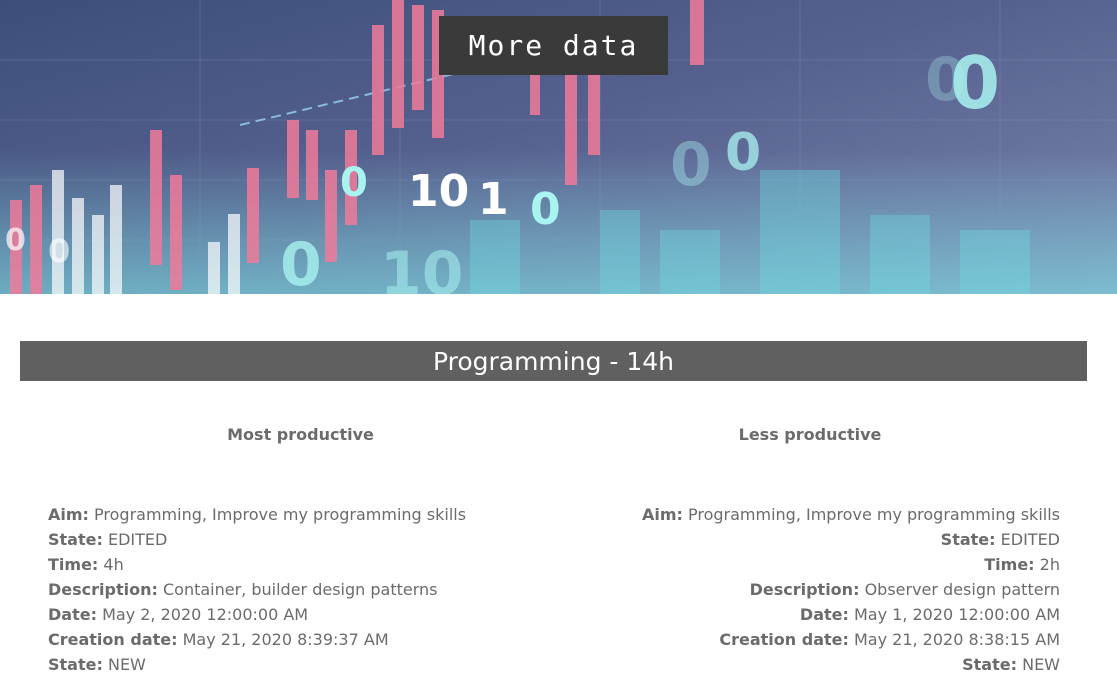  I want to click on detail-row-time: Time: 2h, so click(1022, 564).